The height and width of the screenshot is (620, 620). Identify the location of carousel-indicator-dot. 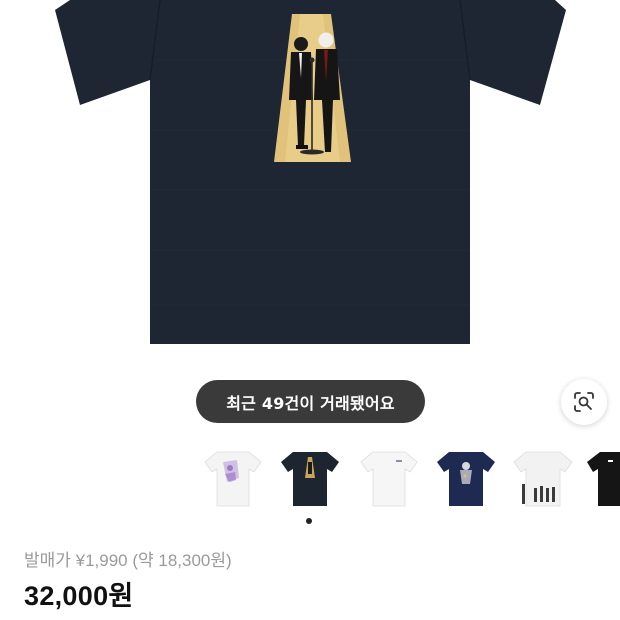
(309, 521).